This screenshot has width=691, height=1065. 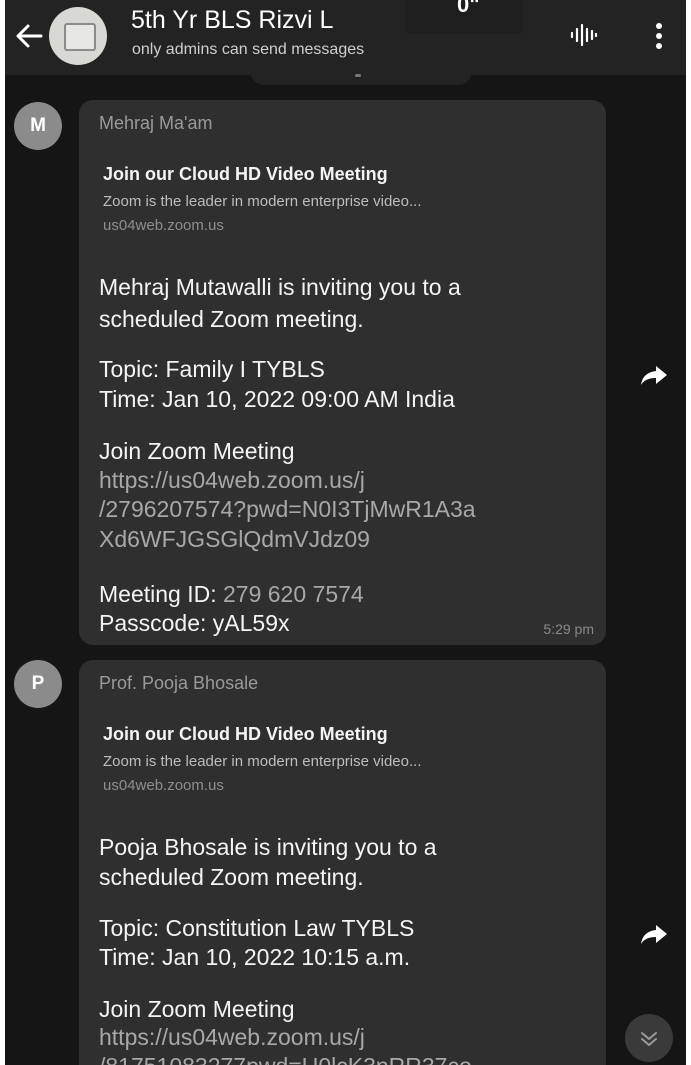 I want to click on pull-indicator, so click(x=358, y=75).